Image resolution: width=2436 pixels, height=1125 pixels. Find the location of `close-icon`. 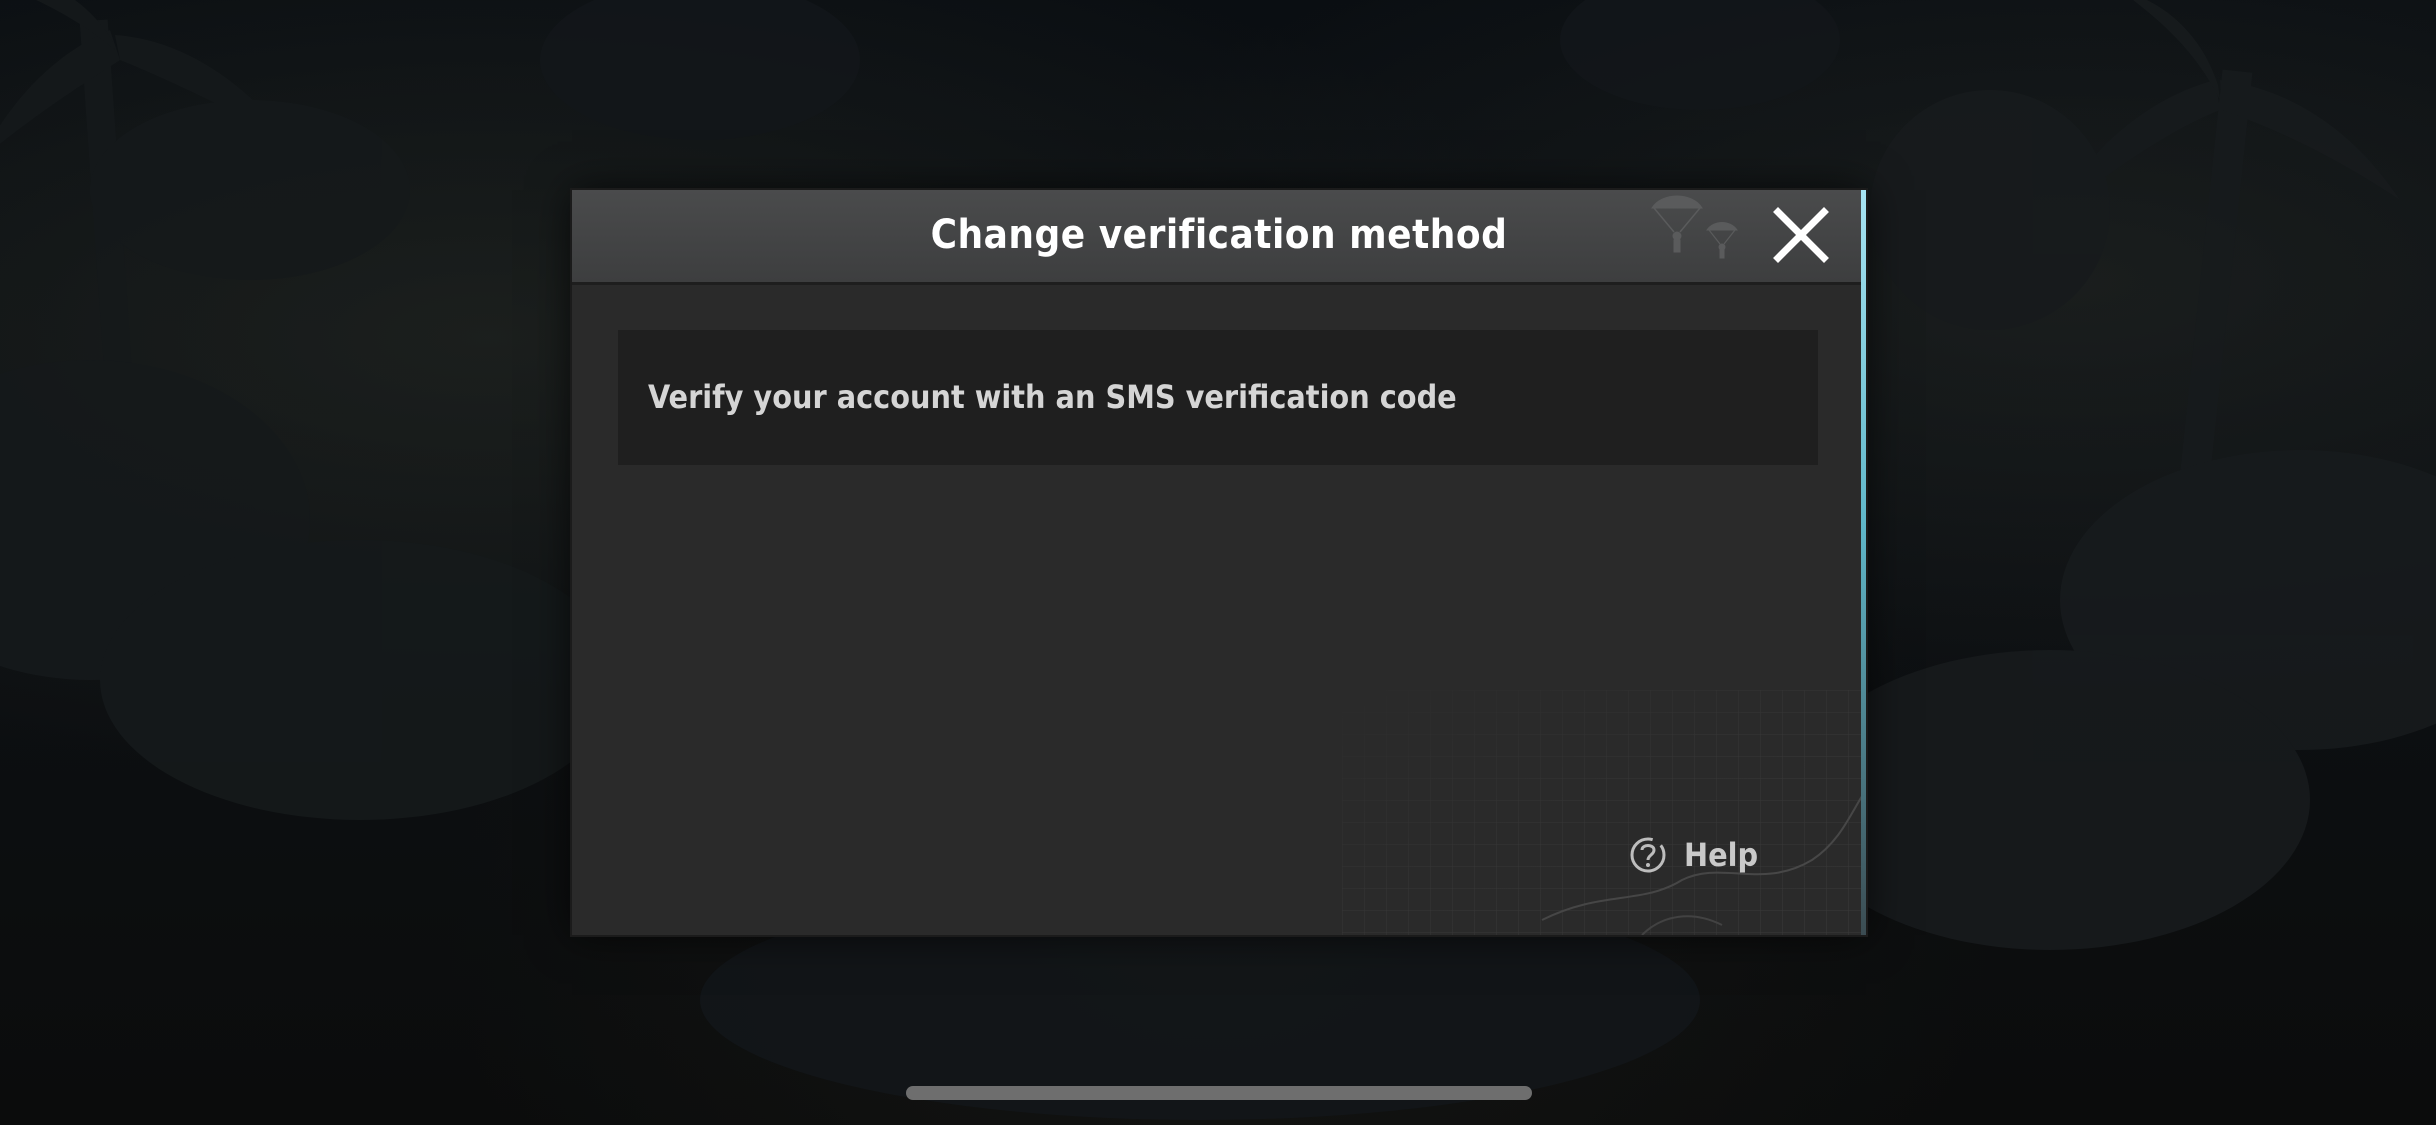

close-icon is located at coordinates (1801, 235).